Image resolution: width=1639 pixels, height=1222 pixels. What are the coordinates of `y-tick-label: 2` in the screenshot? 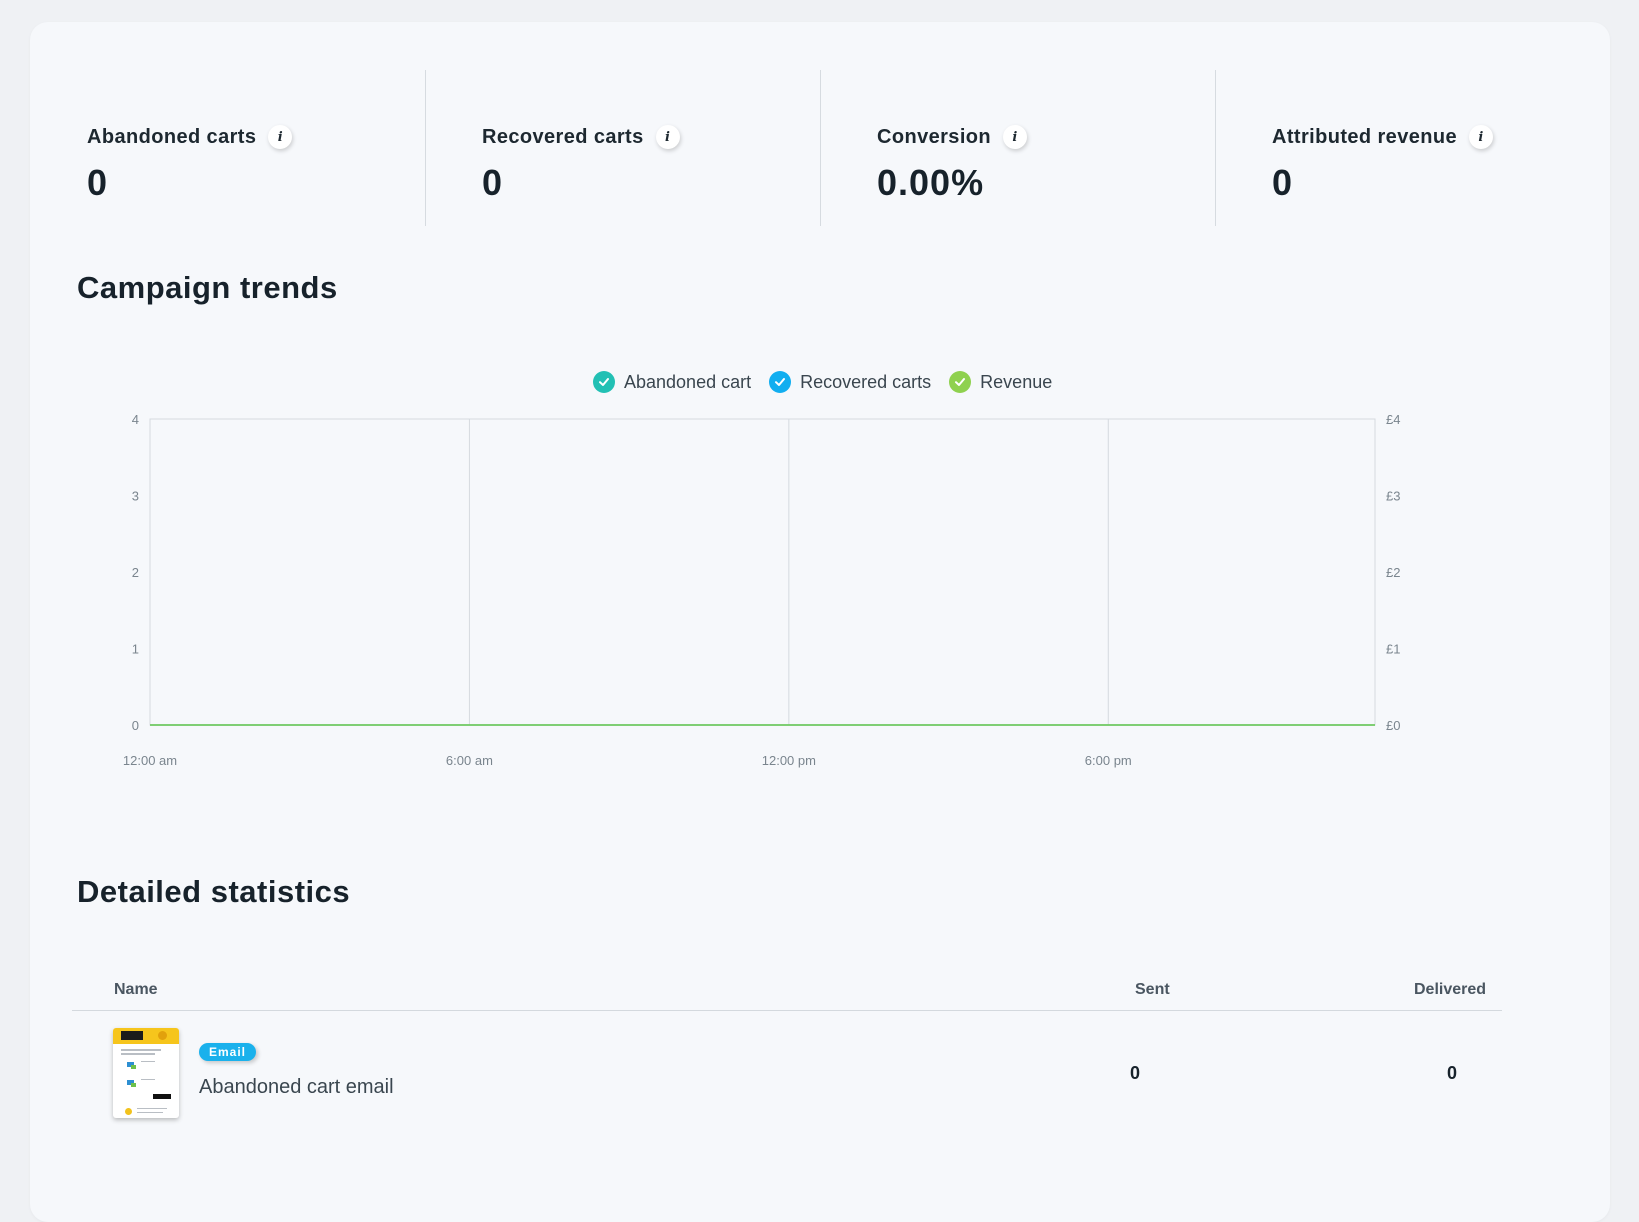 It's located at (135, 572).